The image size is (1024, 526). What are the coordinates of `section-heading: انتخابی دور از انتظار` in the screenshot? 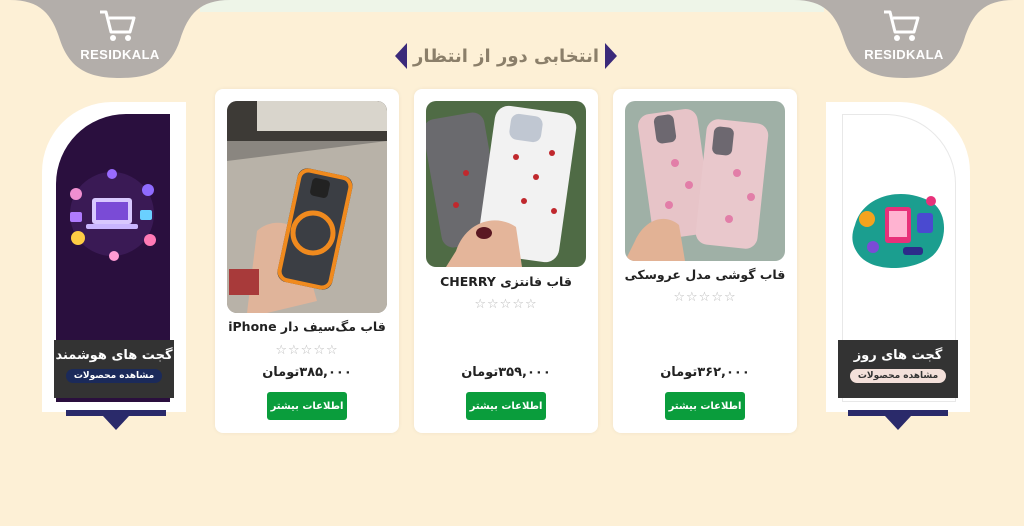 It's located at (506, 56).